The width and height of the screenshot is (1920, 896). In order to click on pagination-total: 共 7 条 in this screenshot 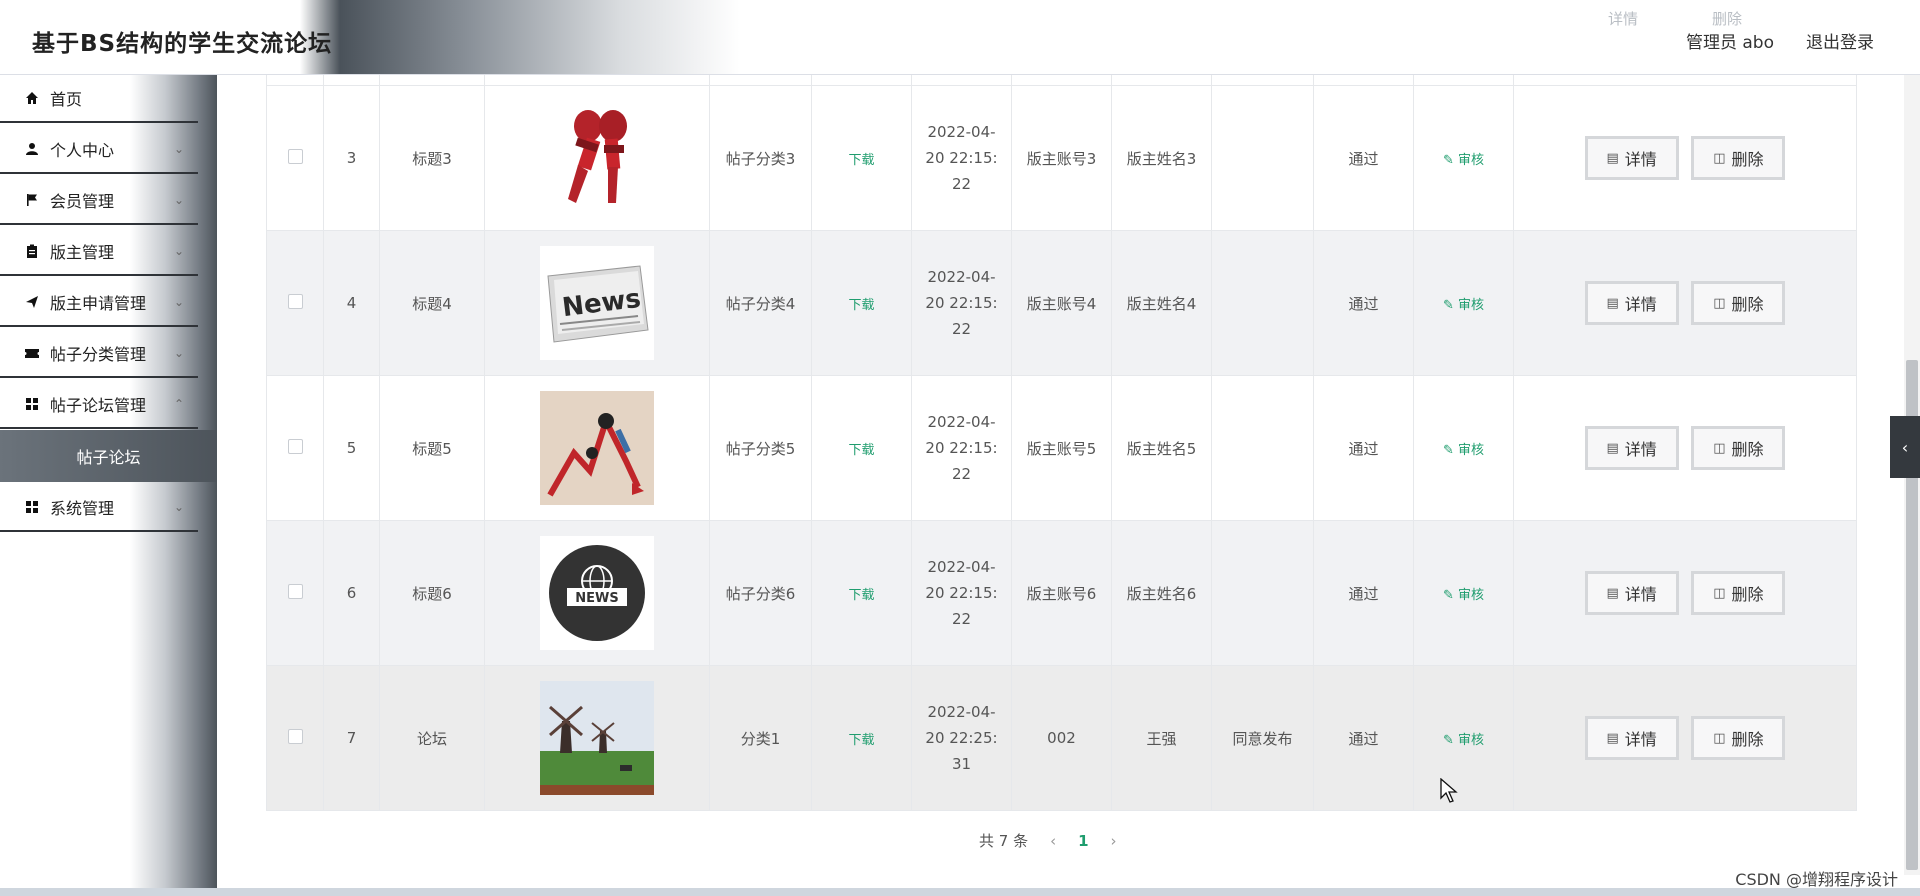, I will do `click(1004, 841)`.